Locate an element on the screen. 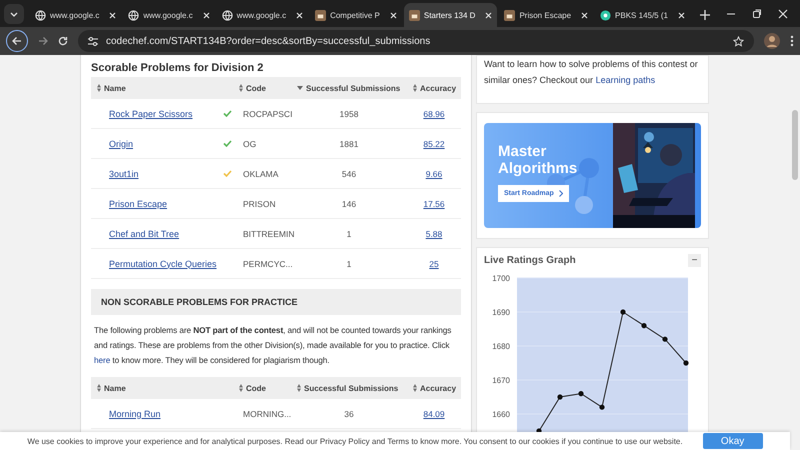 This screenshot has height=450, width=800. accuracy-link: 85.22 is located at coordinates (434, 143).